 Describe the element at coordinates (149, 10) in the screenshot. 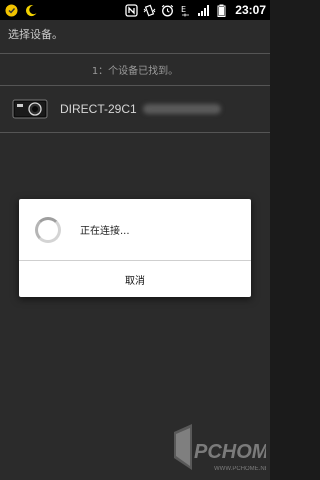

I see `vibrate-icon` at that location.